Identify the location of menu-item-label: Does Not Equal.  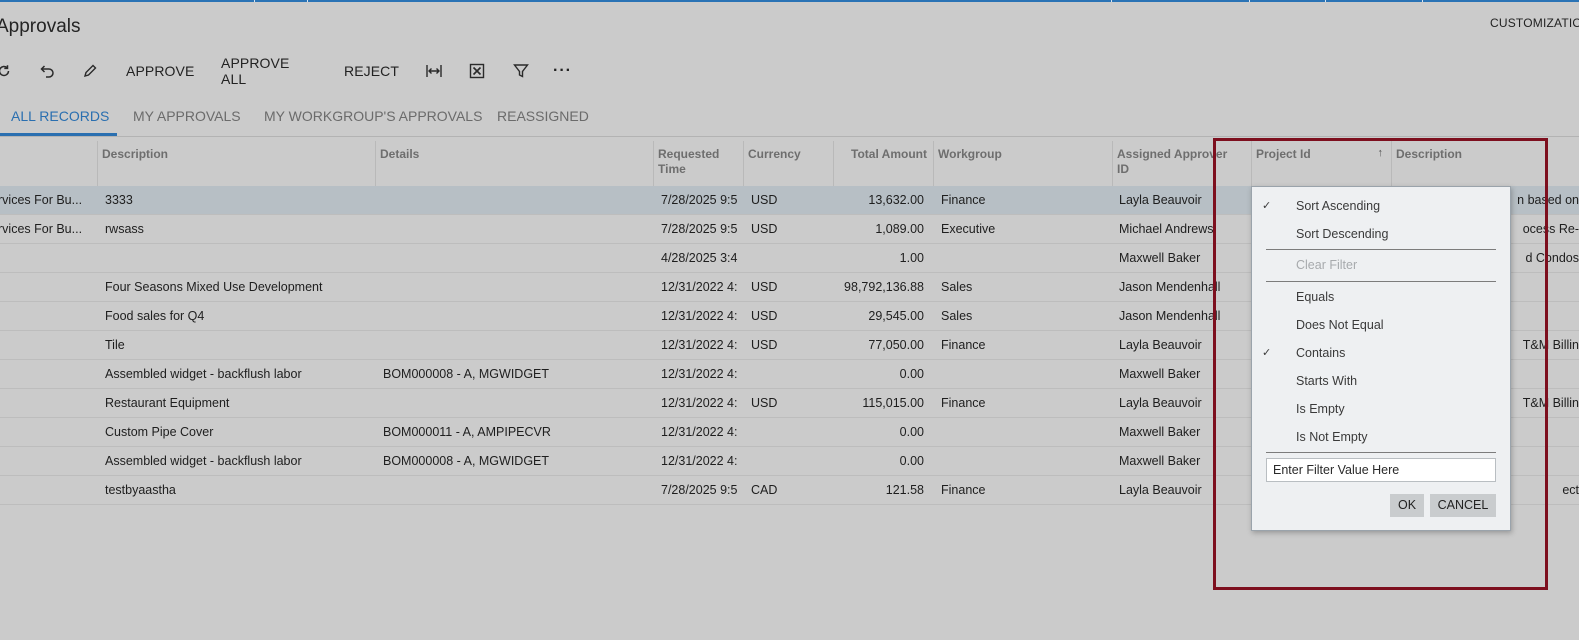
(1340, 325).